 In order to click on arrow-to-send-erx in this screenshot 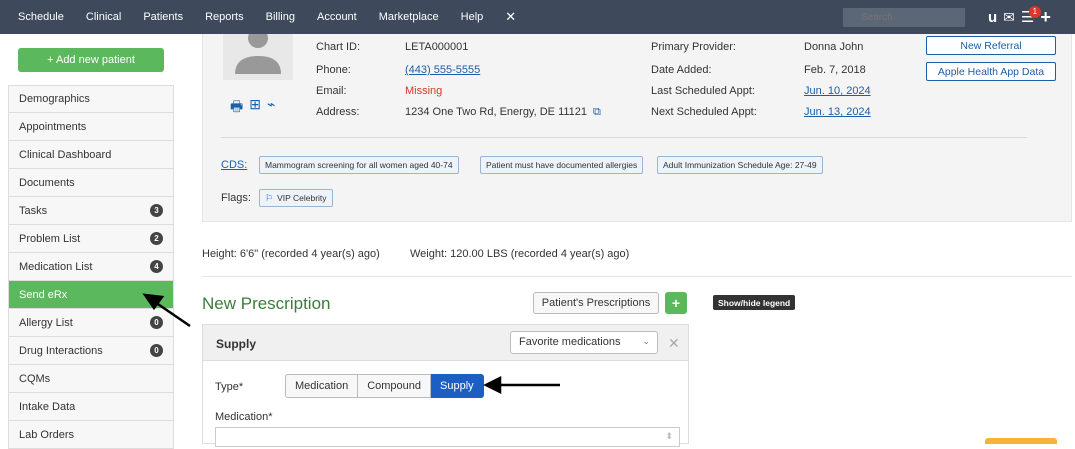, I will do `click(166, 310)`.